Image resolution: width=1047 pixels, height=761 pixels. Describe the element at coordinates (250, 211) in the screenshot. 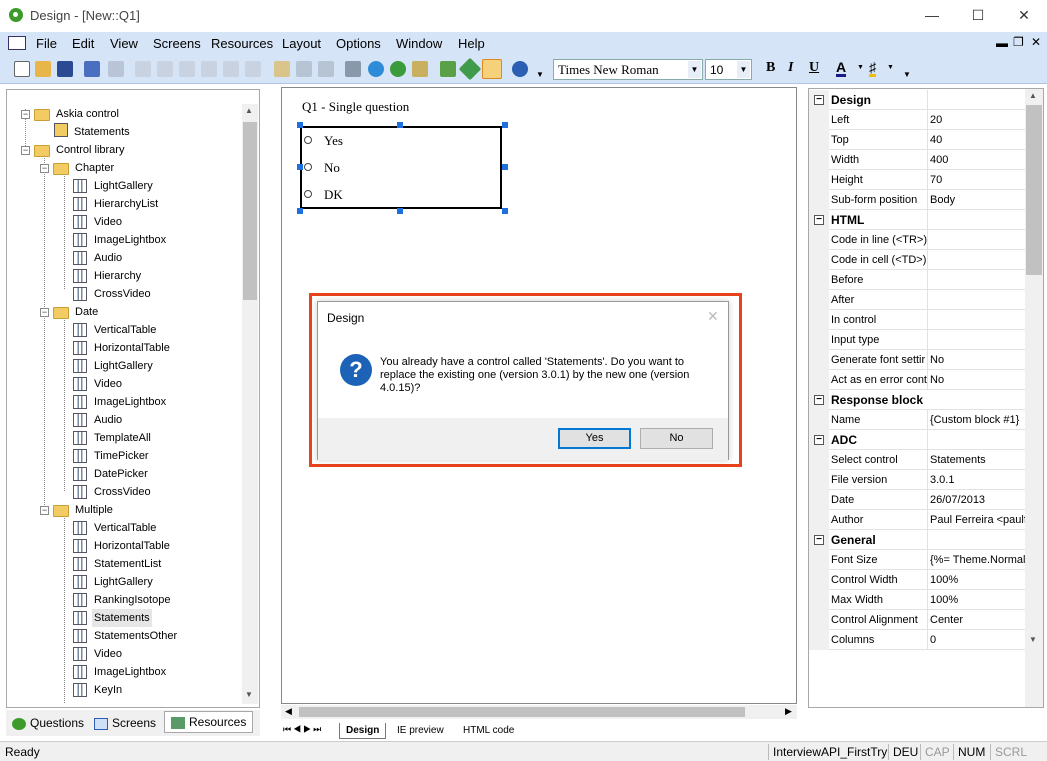

I see `tree-scroll-thumb` at that location.